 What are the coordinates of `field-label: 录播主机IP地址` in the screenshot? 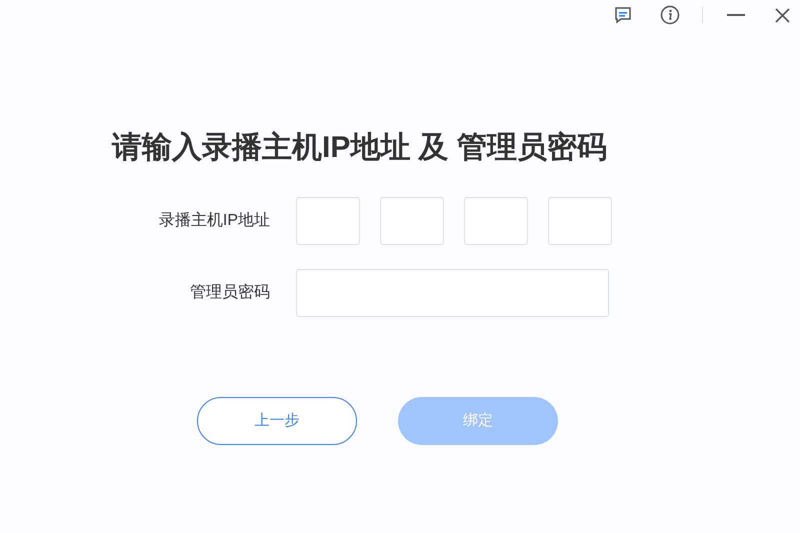 It's located at (214, 220).